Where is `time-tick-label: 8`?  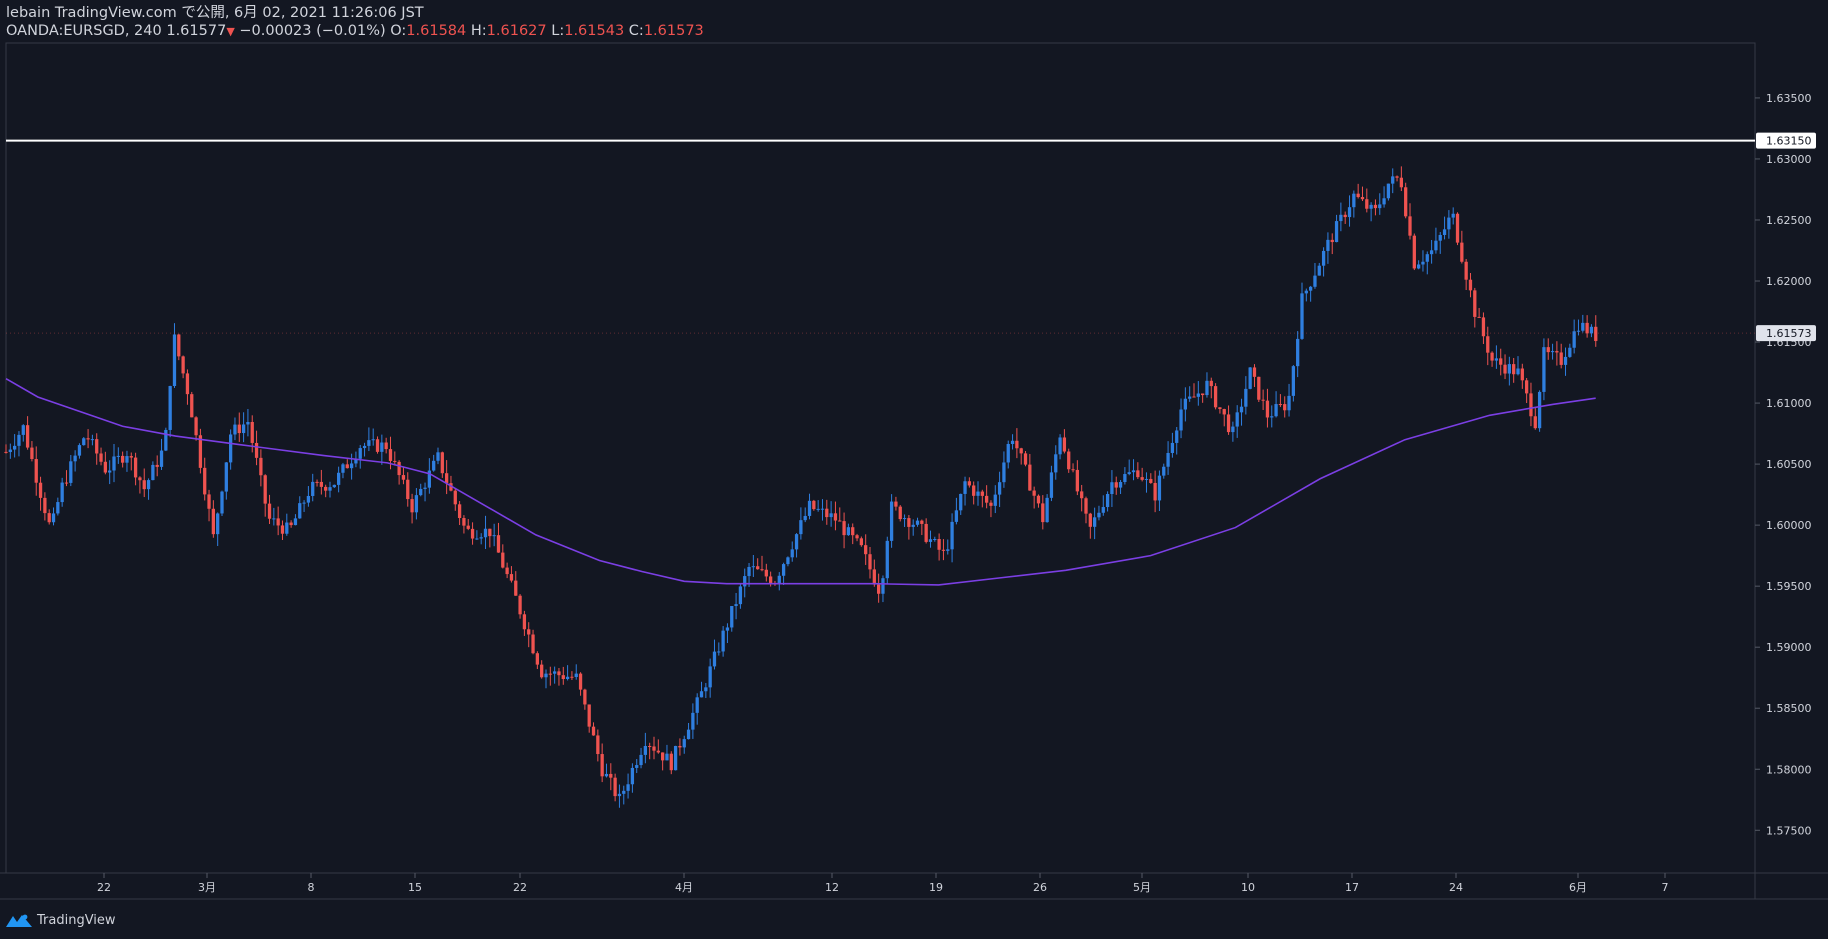 time-tick-label: 8 is located at coordinates (311, 887).